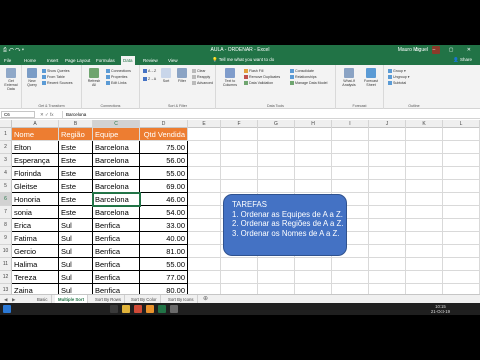 The width and height of the screenshot is (480, 360). Describe the element at coordinates (199, 71) in the screenshot. I see `clear-button: Clear` at that location.